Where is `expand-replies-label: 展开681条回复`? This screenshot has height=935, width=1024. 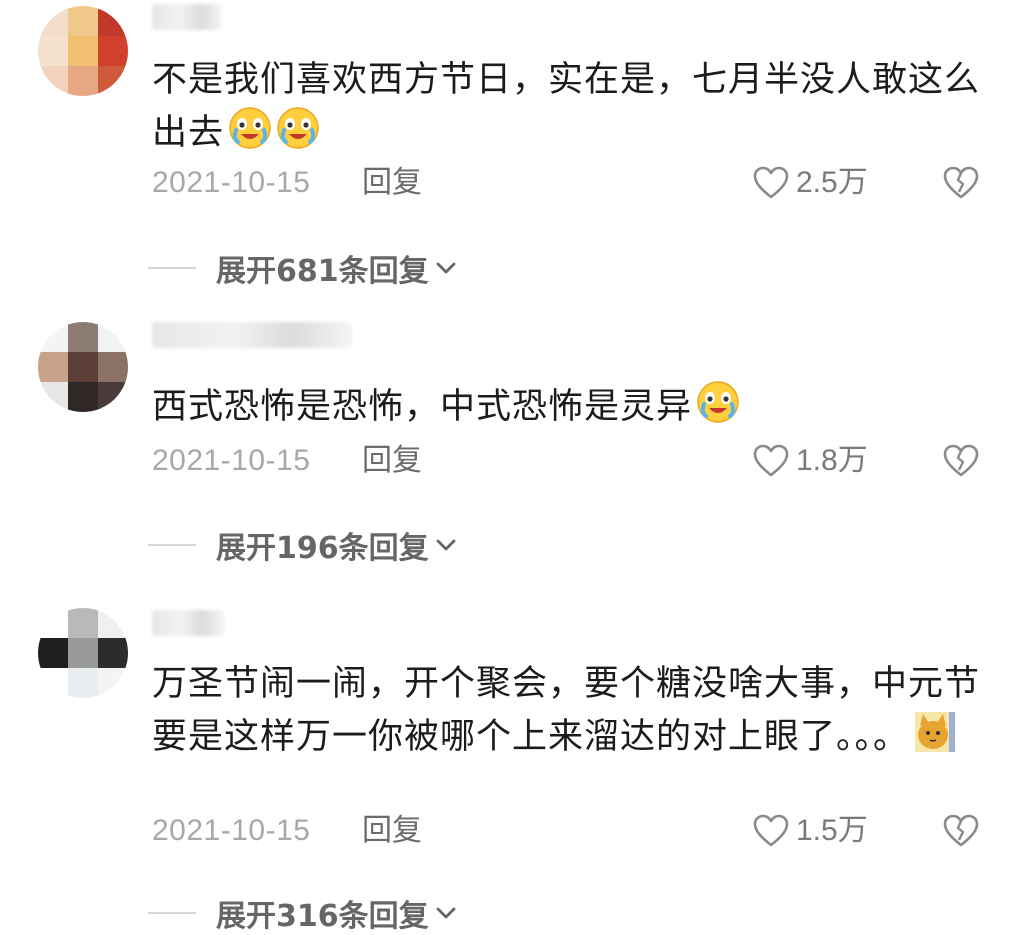
expand-replies-label: 展开681条回复 is located at coordinates (322, 271).